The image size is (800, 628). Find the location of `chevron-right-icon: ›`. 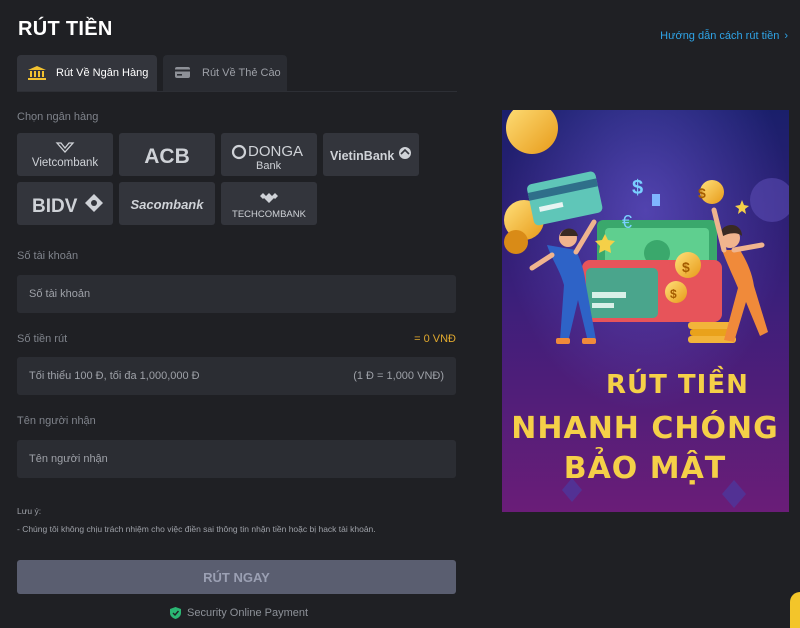

chevron-right-icon: › is located at coordinates (786, 36).